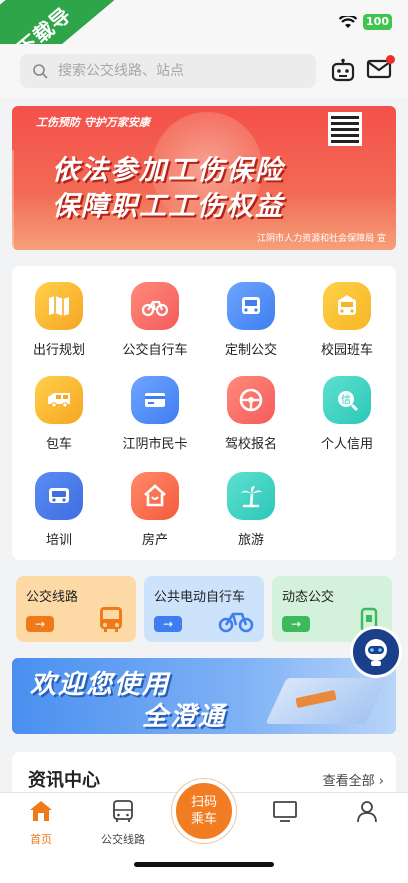 Image resolution: width=408 pixels, height=883 pixels. What do you see at coordinates (250, 540) in the screenshot?
I see `service-label: 旅游` at bounding box center [250, 540].